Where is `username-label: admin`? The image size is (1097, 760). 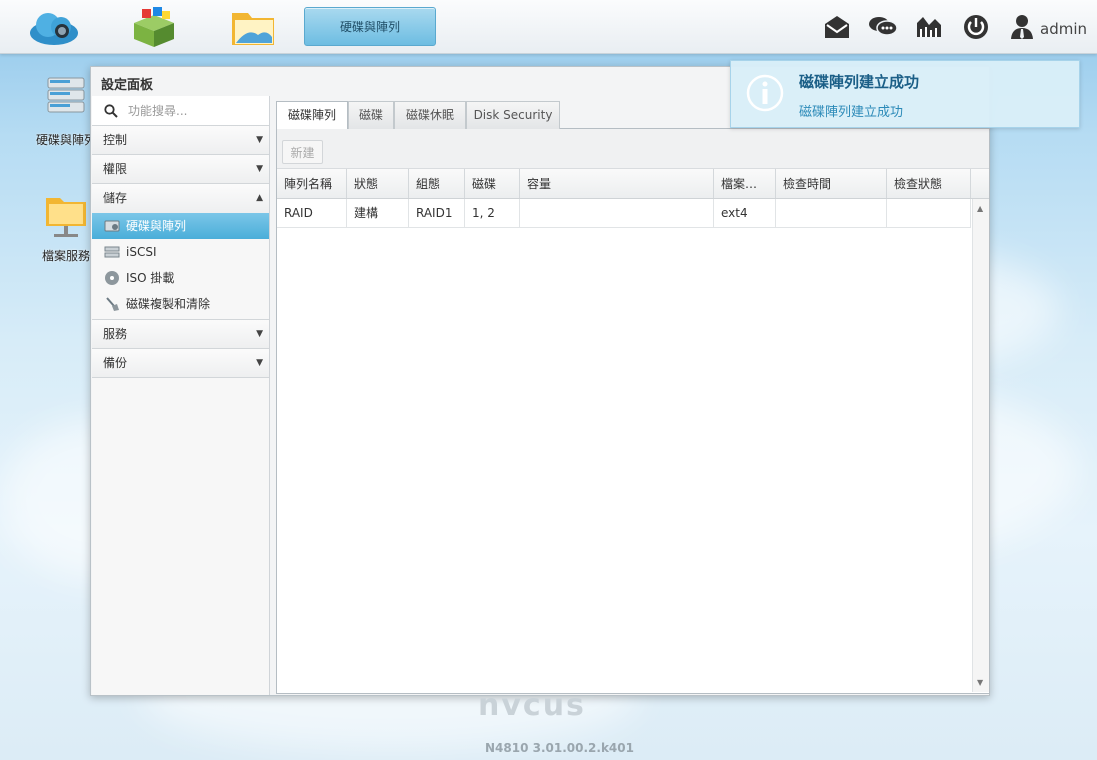 username-label: admin is located at coordinates (1063, 29).